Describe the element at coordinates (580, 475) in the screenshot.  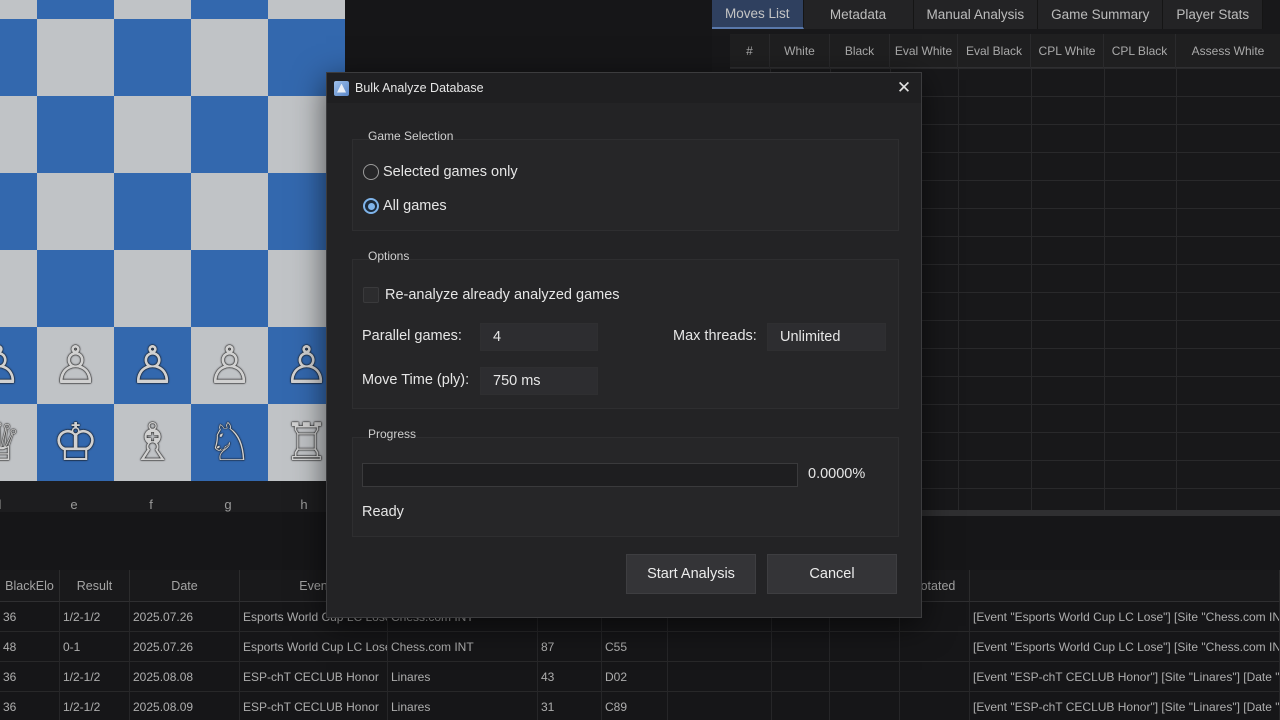
I see `progress-bar` at that location.